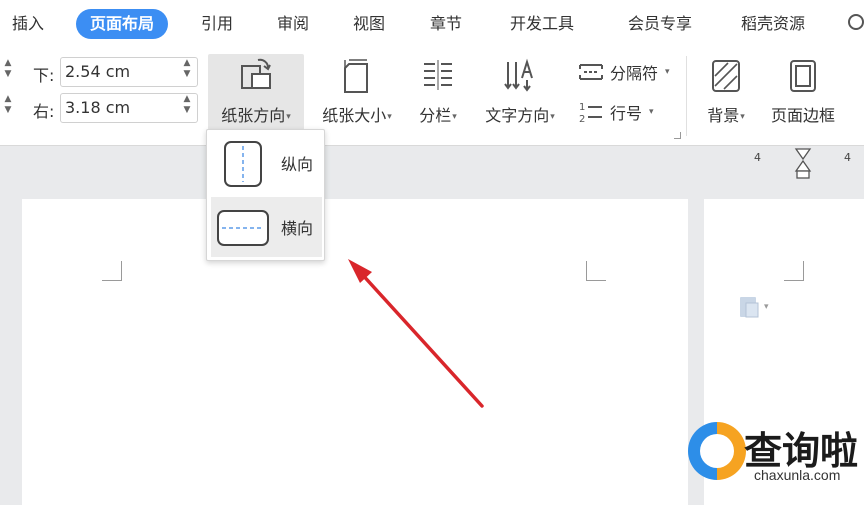 The height and width of the screenshot is (505, 864). What do you see at coordinates (717, 451) in the screenshot?
I see `logo-hole` at bounding box center [717, 451].